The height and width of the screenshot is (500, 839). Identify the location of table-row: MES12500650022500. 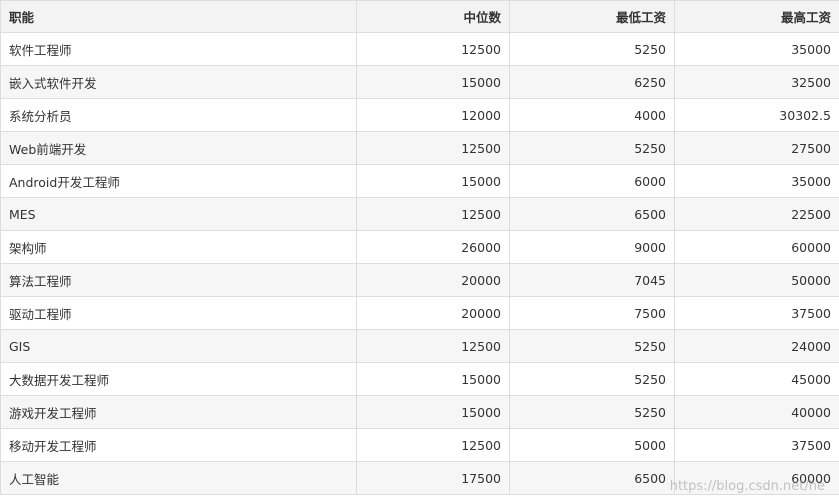
(420, 214).